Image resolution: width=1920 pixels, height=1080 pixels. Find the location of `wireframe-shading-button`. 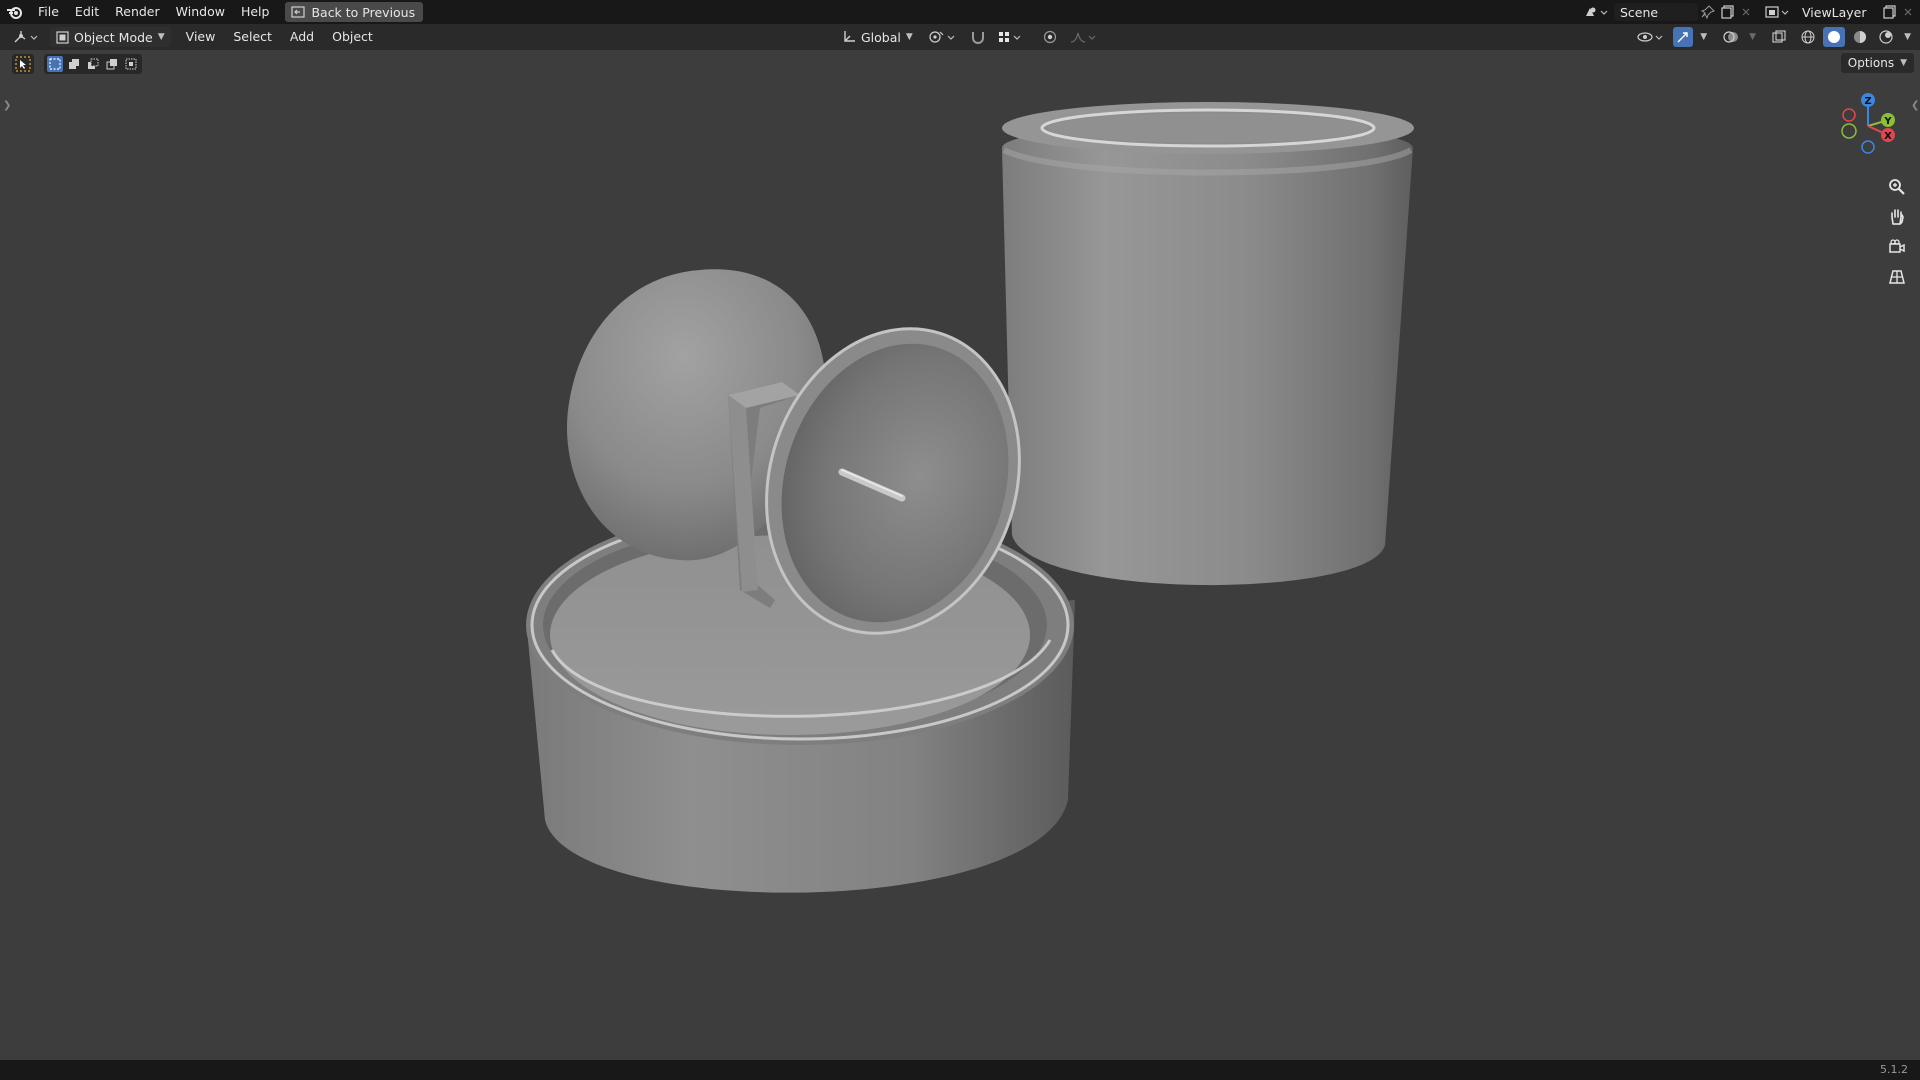

wireframe-shading-button is located at coordinates (1808, 37).